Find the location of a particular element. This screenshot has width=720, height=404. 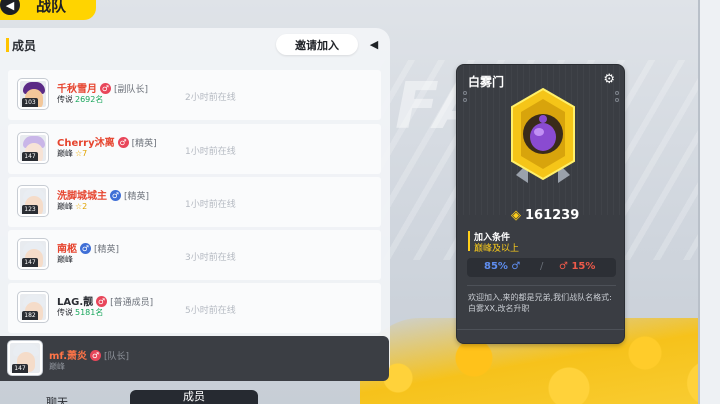

member-rank: 巅峰 ☆2 is located at coordinates (72, 206).